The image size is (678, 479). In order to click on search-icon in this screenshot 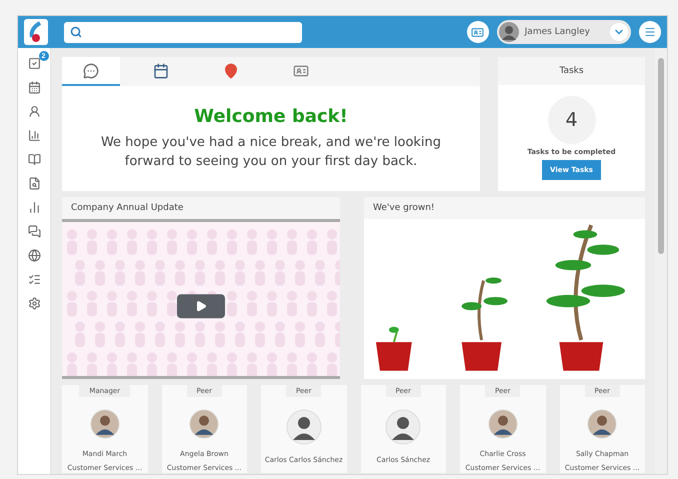, I will do `click(76, 32)`.